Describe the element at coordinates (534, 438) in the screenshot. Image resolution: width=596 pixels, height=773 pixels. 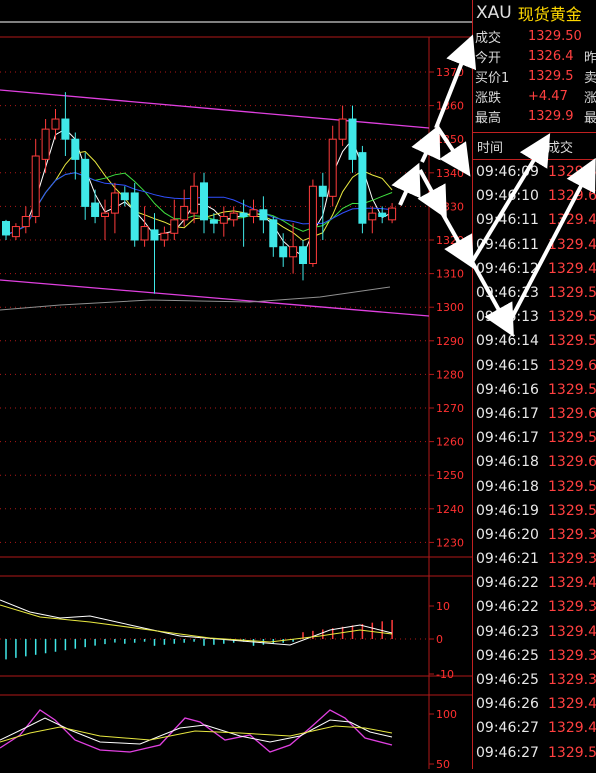
I see `tick-row: 09:46:171329.5` at that location.